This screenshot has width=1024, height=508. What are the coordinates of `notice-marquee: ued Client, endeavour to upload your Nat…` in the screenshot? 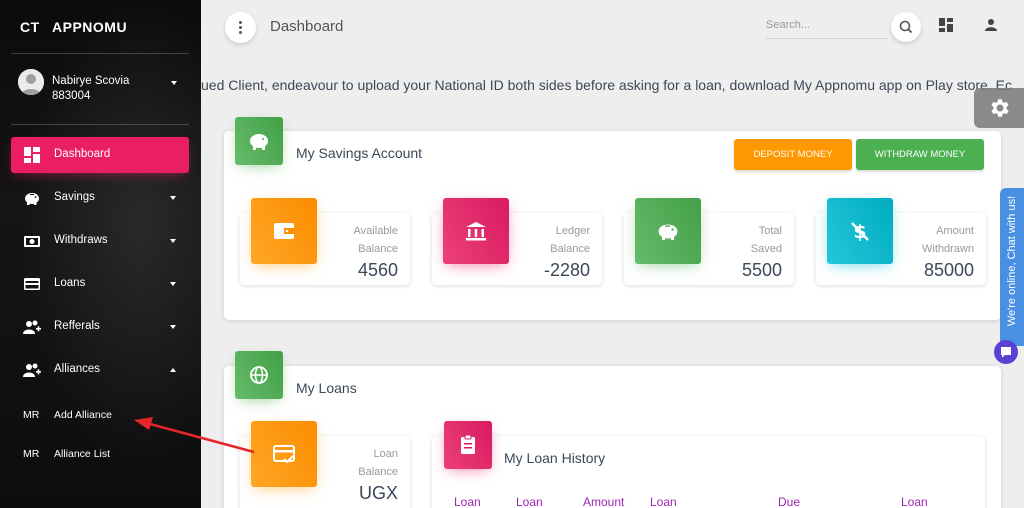 It's located at (612, 87).